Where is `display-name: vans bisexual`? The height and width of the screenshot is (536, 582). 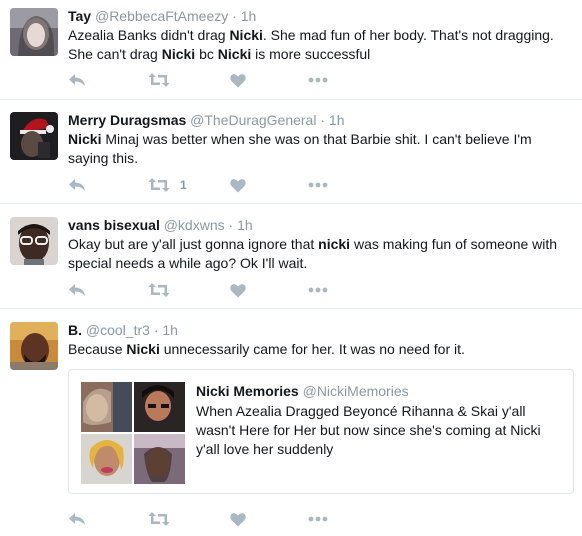
display-name: vans bisexual is located at coordinates (114, 225).